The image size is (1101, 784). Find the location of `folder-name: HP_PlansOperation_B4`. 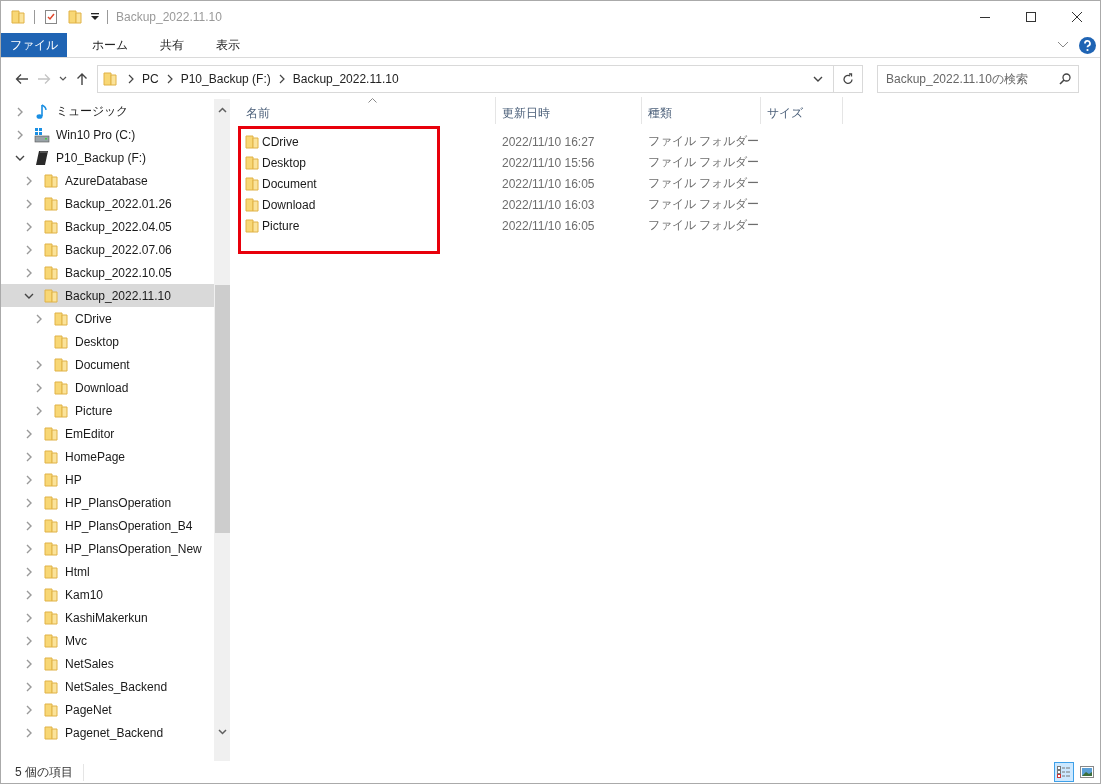

folder-name: HP_PlansOperation_B4 is located at coordinates (129, 525).